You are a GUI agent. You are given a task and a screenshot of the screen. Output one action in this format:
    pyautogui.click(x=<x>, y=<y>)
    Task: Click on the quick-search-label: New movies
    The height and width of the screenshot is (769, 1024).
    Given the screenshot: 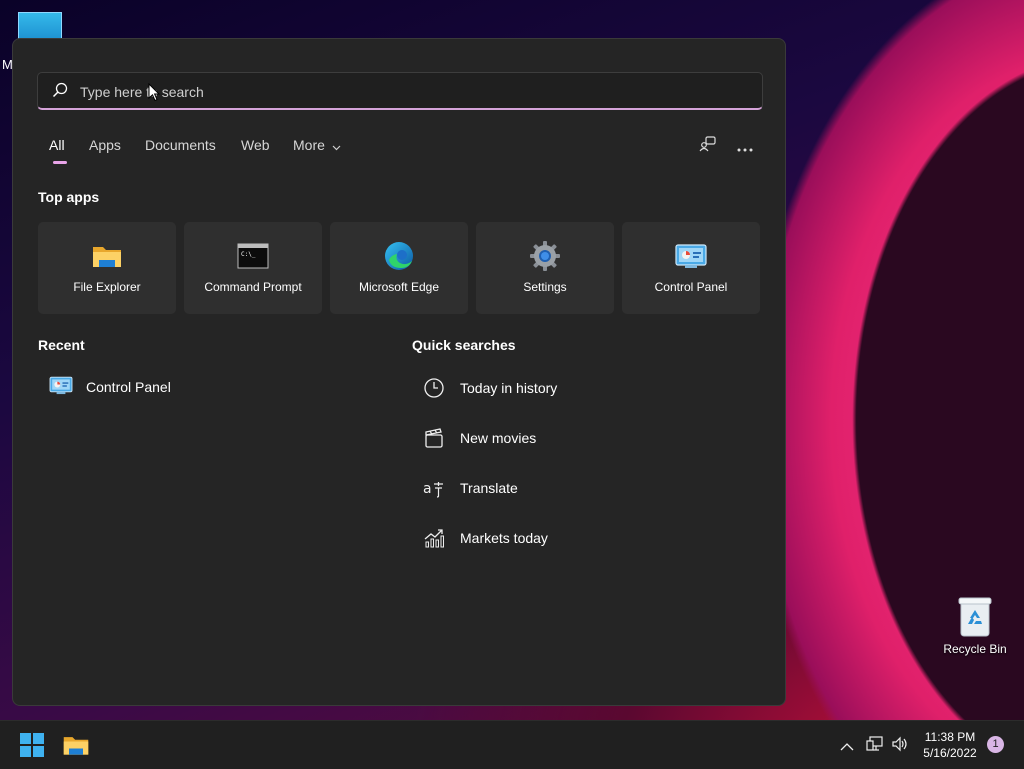 What is the action you would take?
    pyautogui.click(x=498, y=438)
    